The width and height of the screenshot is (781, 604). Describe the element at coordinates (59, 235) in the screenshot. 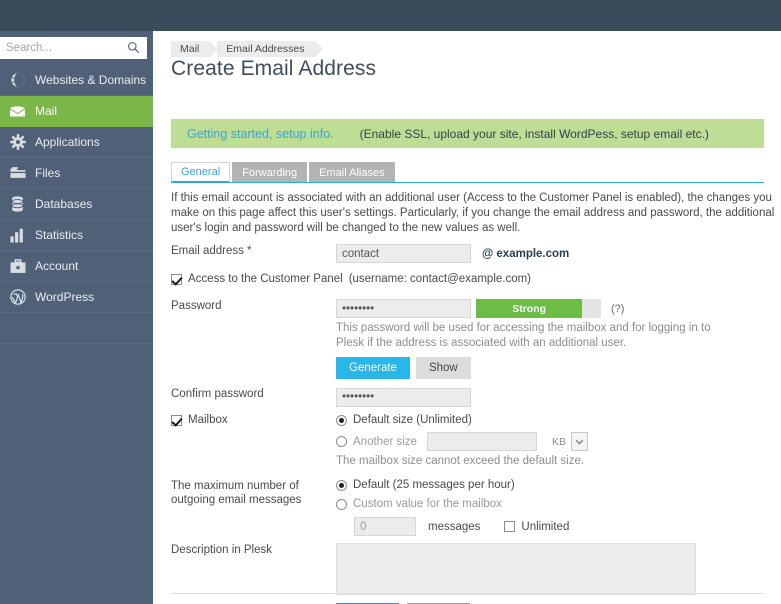

I see `sidebar-item-label: Statistics` at that location.